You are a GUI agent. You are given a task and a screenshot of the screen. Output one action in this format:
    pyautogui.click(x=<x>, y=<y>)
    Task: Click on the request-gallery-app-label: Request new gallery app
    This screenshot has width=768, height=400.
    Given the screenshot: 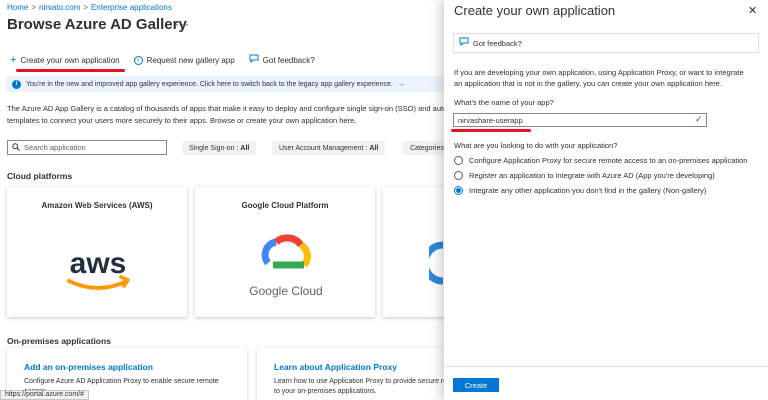 What is the action you would take?
    pyautogui.click(x=190, y=60)
    